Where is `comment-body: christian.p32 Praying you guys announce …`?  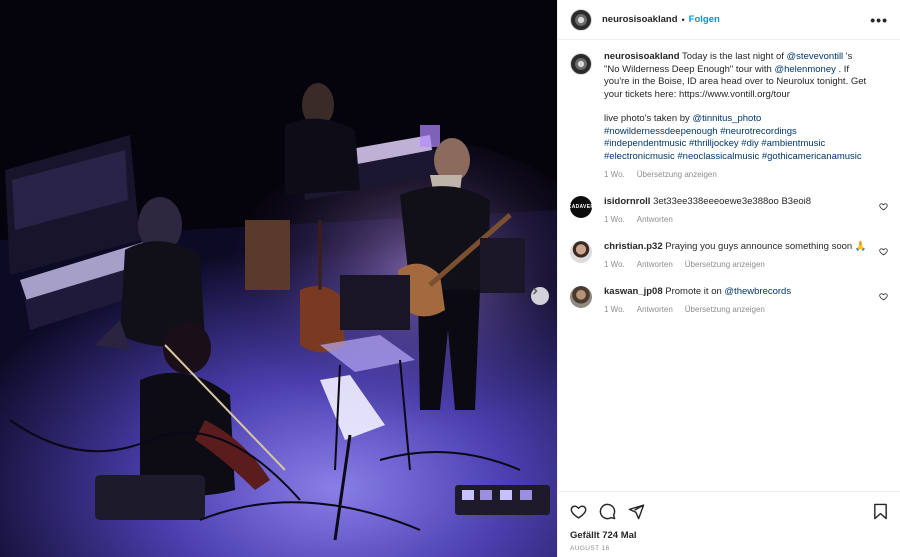
comment-body: christian.p32 Praying you guys announce … is located at coordinates (746, 256).